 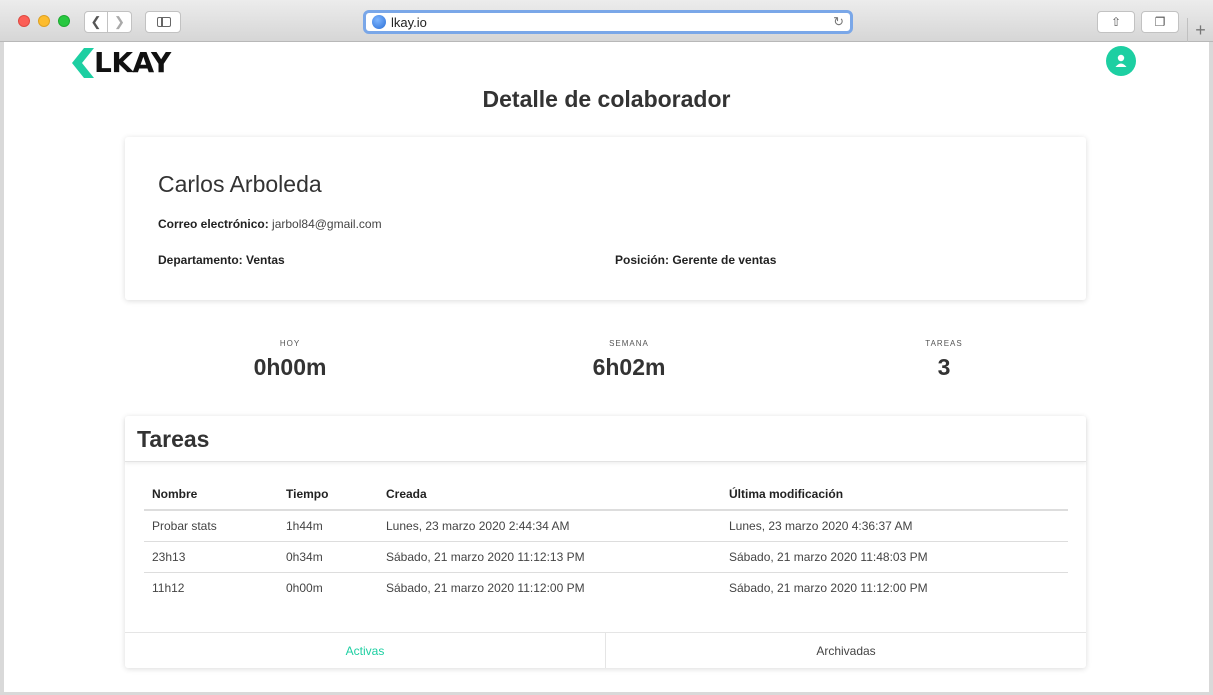 I want to click on task-time: 1h44m, so click(x=328, y=526).